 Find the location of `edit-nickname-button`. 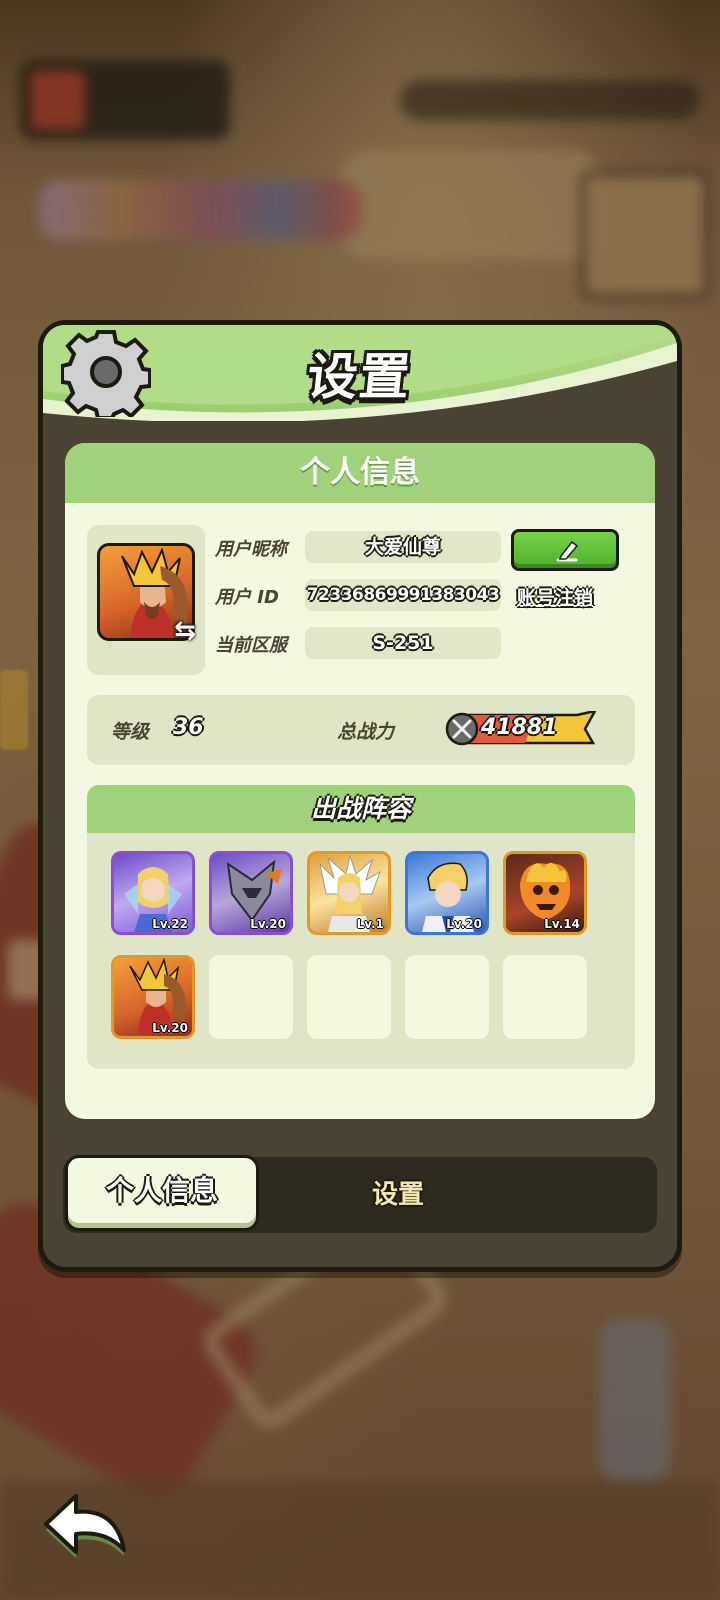

edit-nickname-button is located at coordinates (565, 550).